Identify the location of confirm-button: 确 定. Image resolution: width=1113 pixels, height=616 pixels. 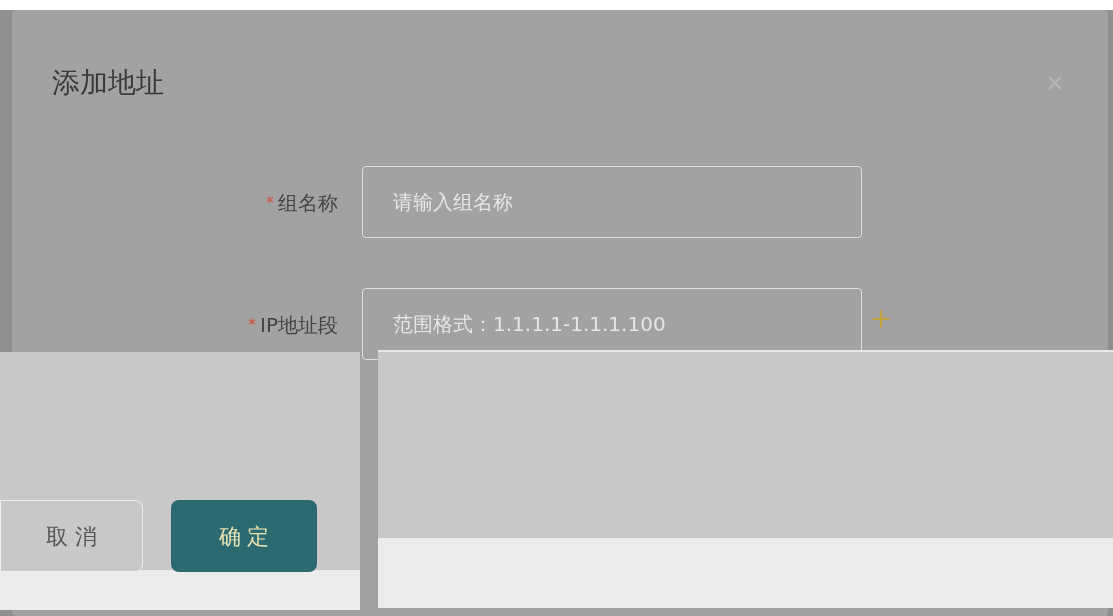
(244, 536).